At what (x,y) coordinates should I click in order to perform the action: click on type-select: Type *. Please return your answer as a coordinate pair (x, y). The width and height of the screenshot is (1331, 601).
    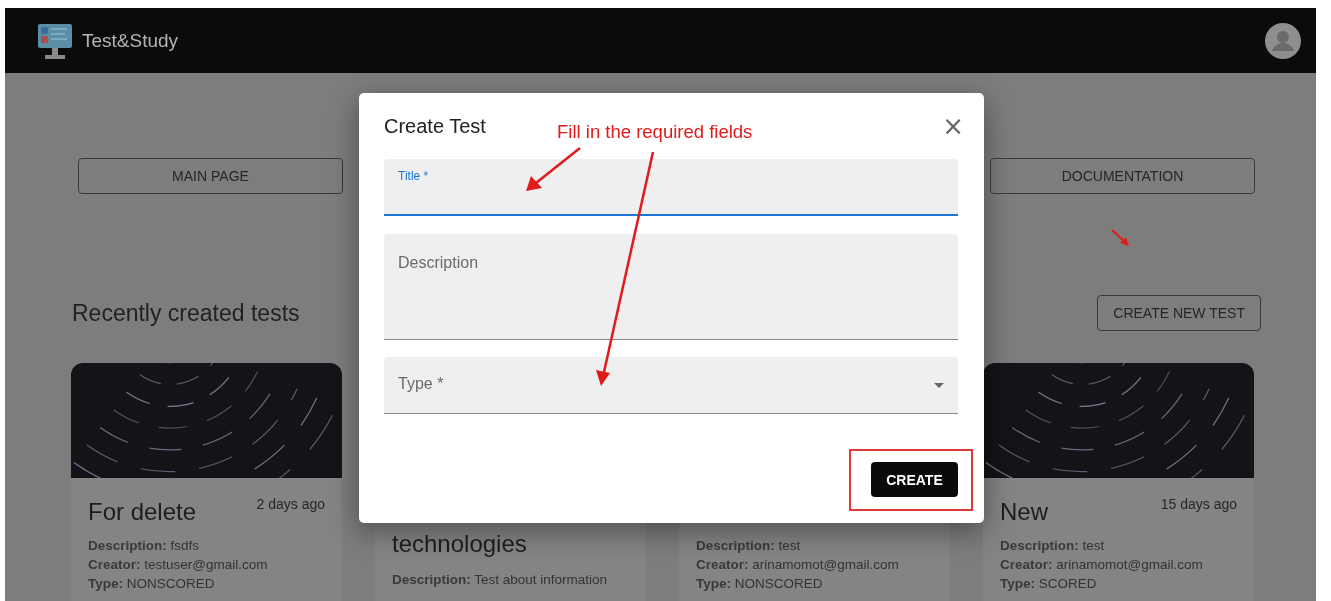
    Looking at the image, I should click on (671, 385).